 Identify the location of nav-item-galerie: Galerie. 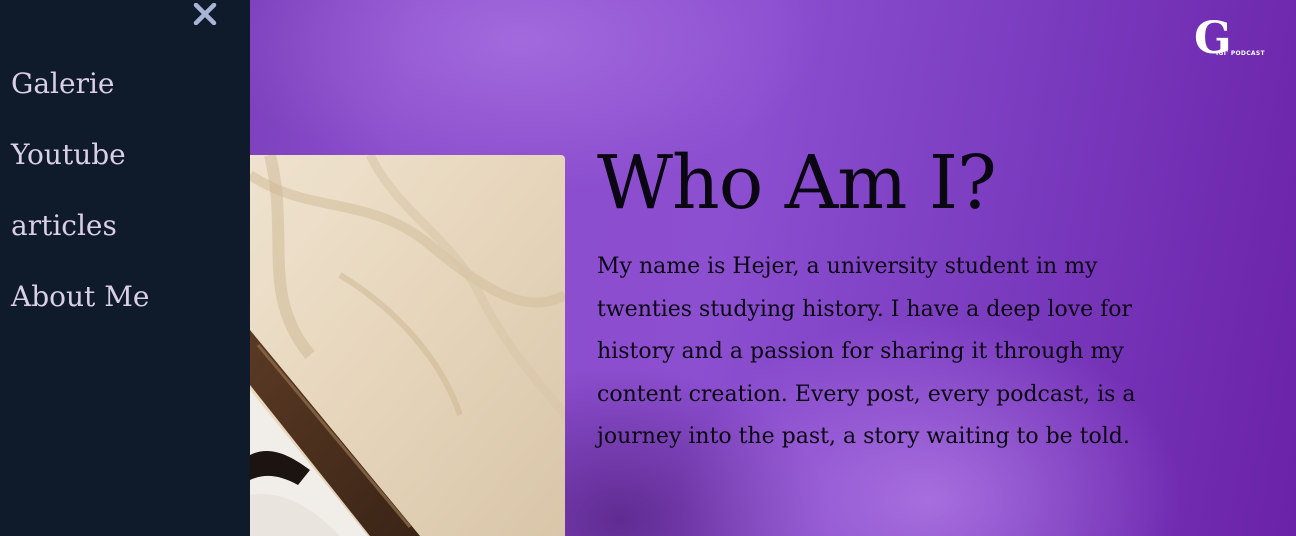
(63, 84).